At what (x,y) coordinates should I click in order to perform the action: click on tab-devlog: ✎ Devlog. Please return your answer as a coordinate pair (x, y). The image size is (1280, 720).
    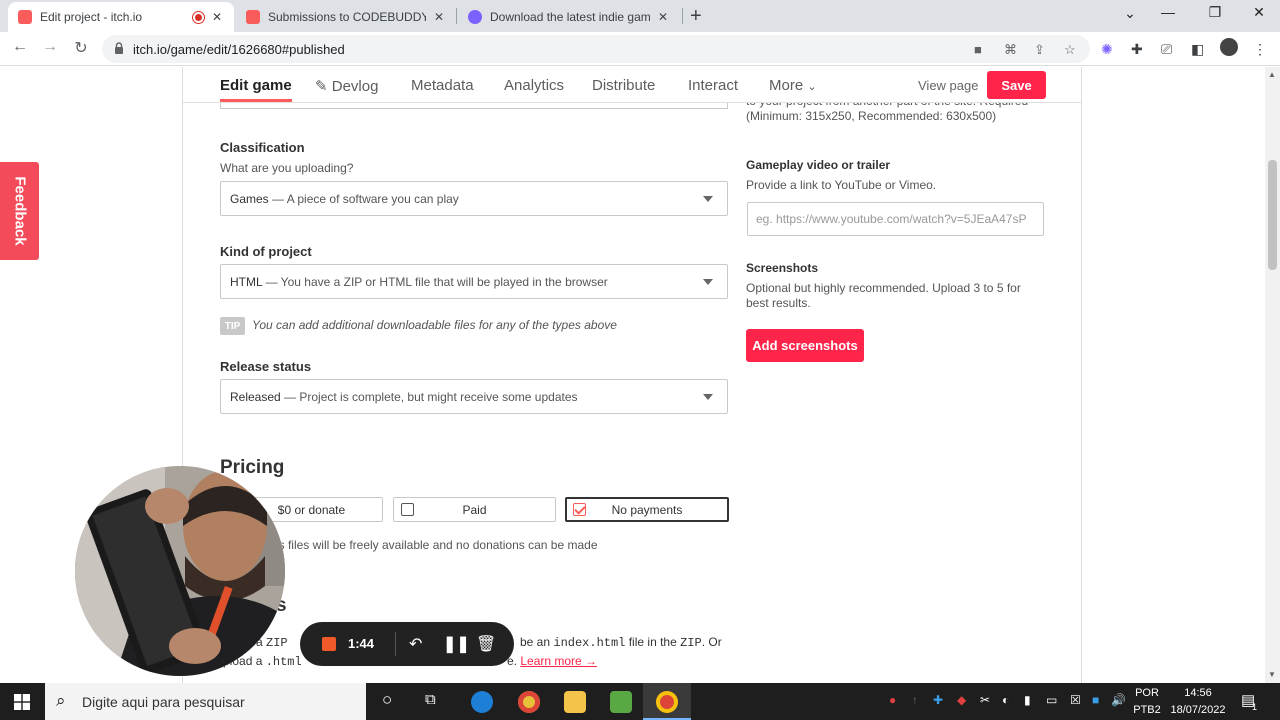
    Looking at the image, I should click on (346, 86).